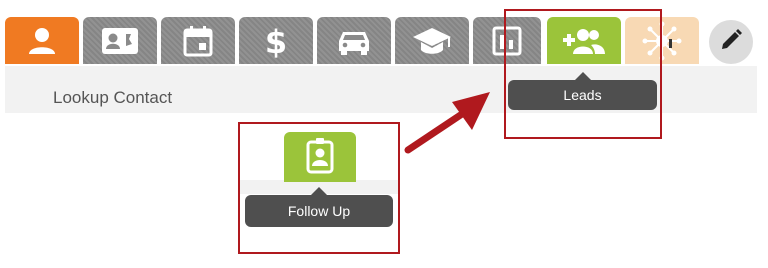 This screenshot has height=268, width=768. What do you see at coordinates (319, 188) in the screenshot?
I see `follow-up-highlight-box` at bounding box center [319, 188].